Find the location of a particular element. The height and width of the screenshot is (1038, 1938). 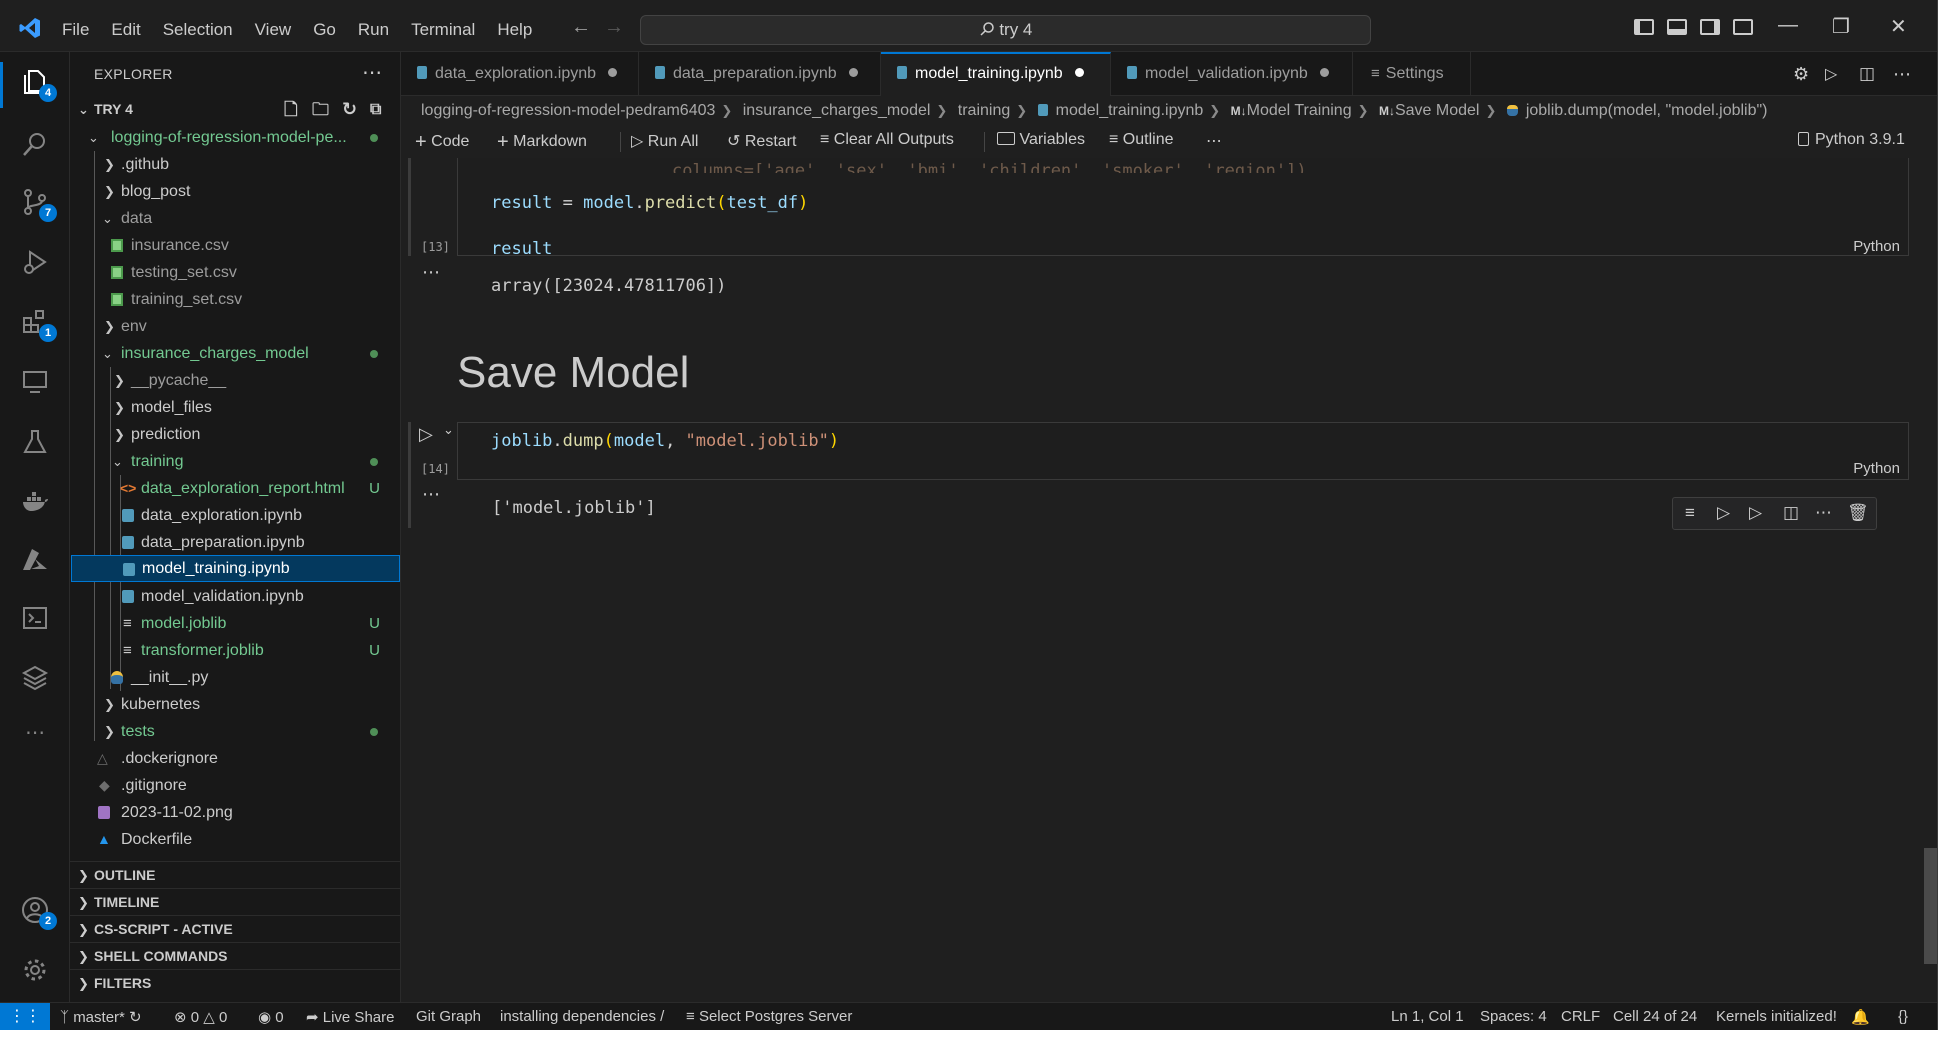

run-cell-icon: ▷ is located at coordinates (426, 434).